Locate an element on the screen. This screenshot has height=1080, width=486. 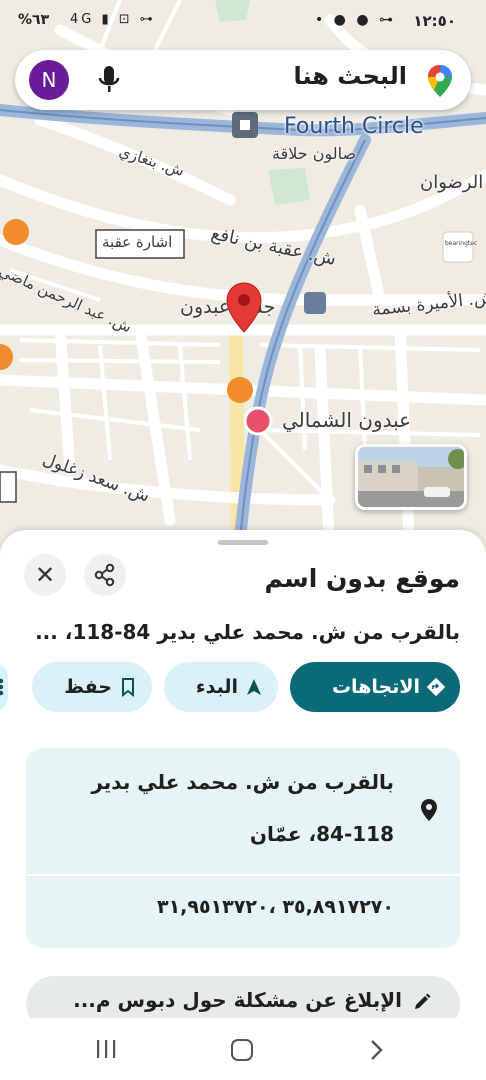
more-icon is located at coordinates (2, 687).